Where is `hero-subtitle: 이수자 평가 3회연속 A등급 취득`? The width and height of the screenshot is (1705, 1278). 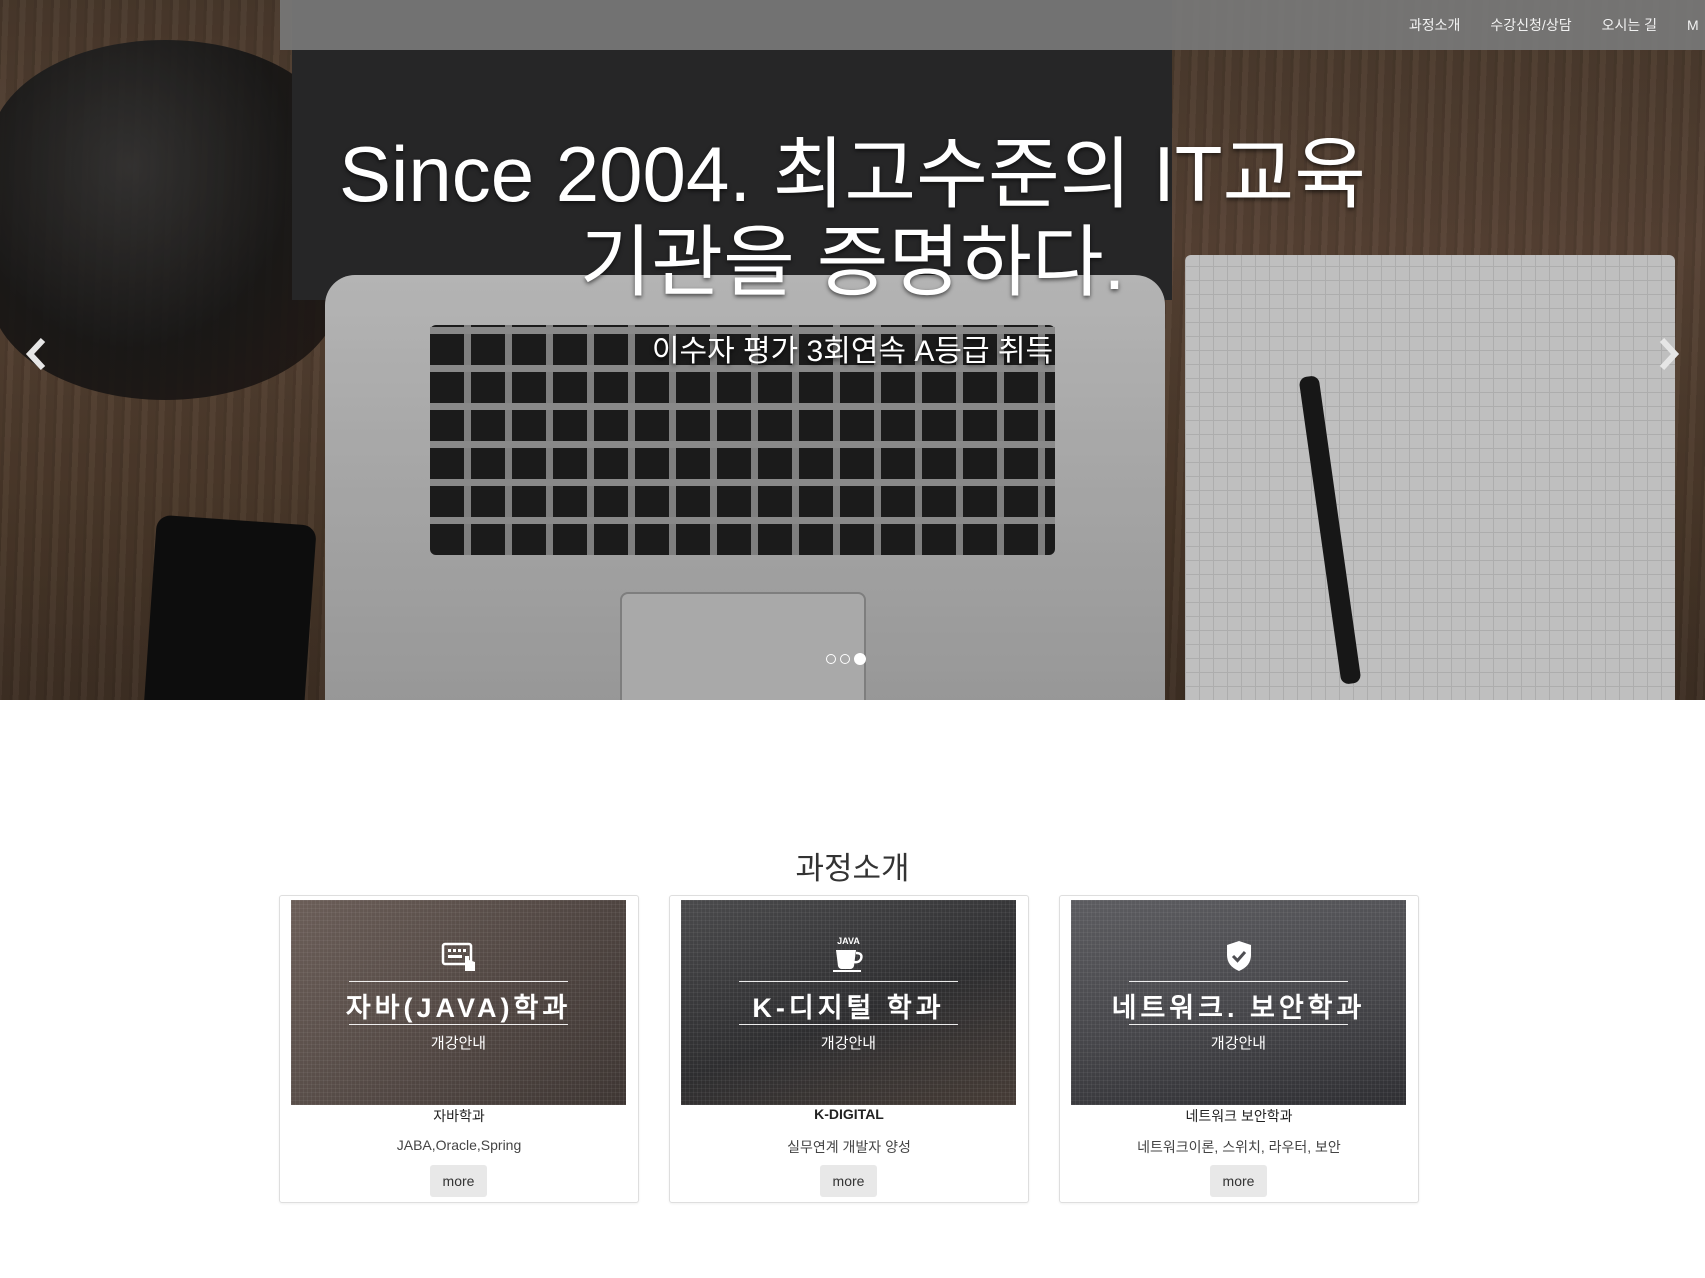
hero-subtitle: 이수자 평가 3회연속 A등급 취득 is located at coordinates (852, 351).